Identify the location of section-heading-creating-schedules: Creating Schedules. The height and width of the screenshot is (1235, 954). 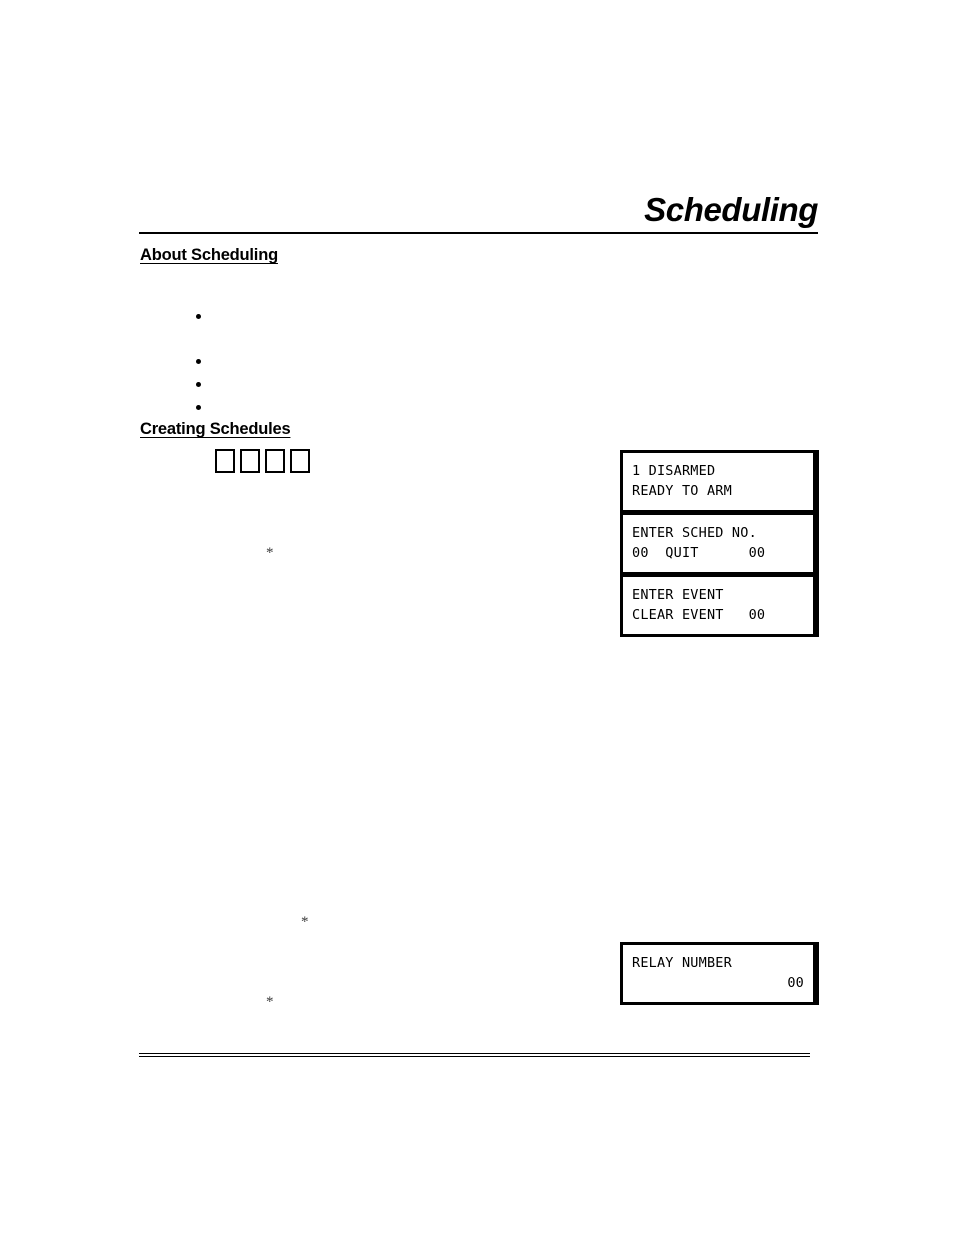
(215, 429).